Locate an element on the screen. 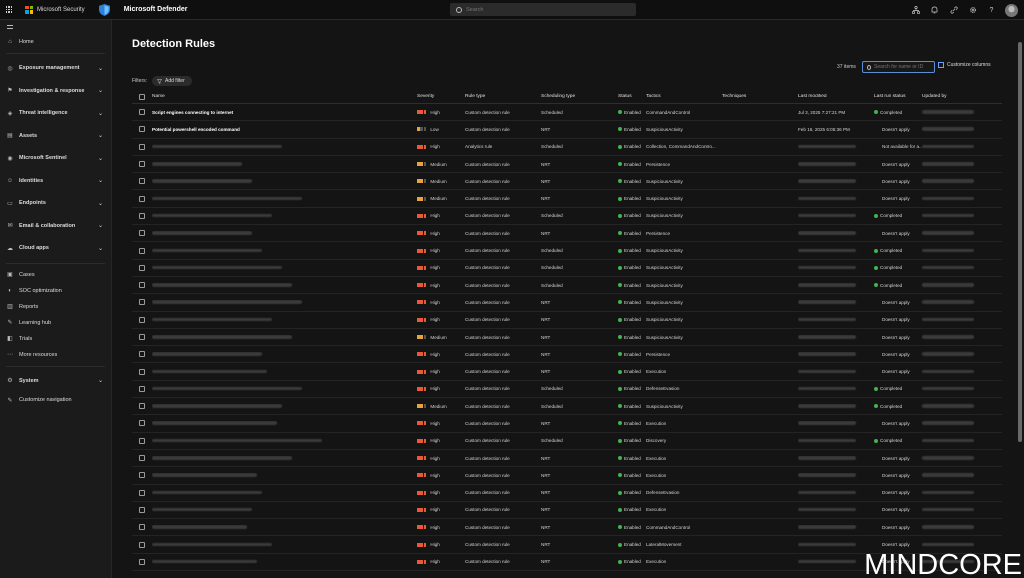 This screenshot has height=578, width=1024. rule-name-link: Potential powershell encoded command is located at coordinates (284, 129).